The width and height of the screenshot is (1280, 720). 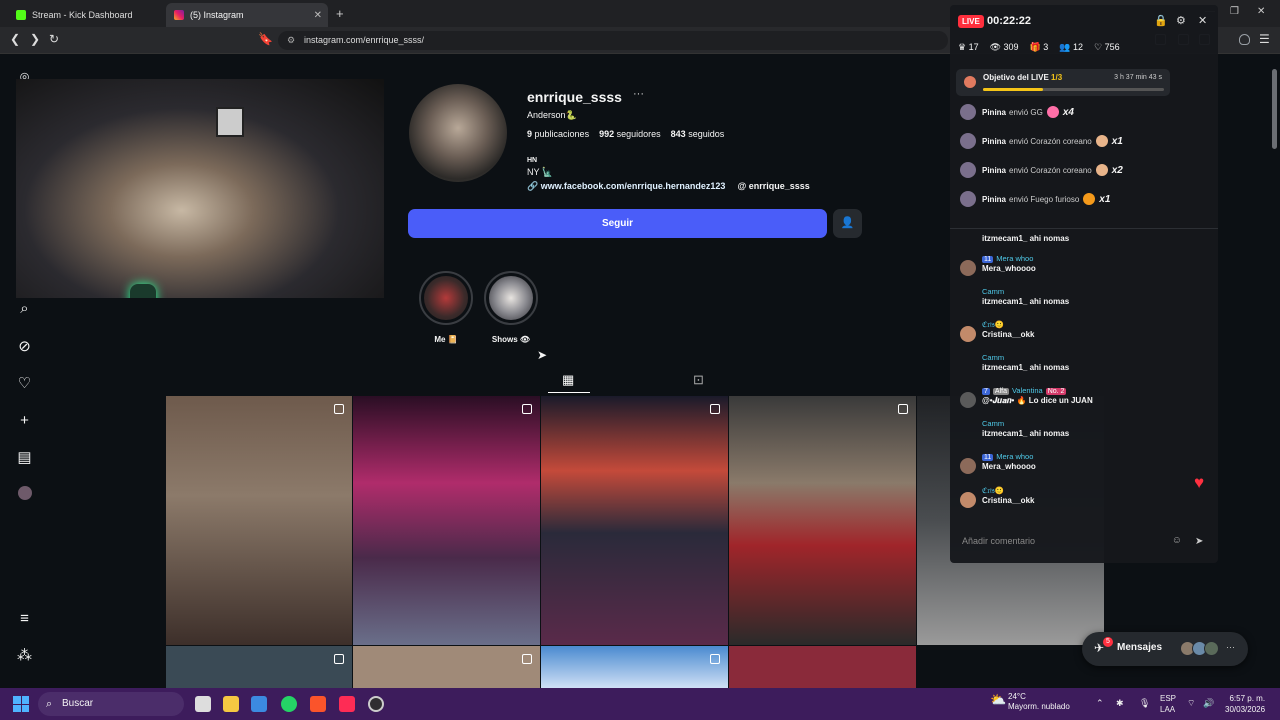 I want to click on tab-label: (5) Instagram, so click(x=217, y=15).